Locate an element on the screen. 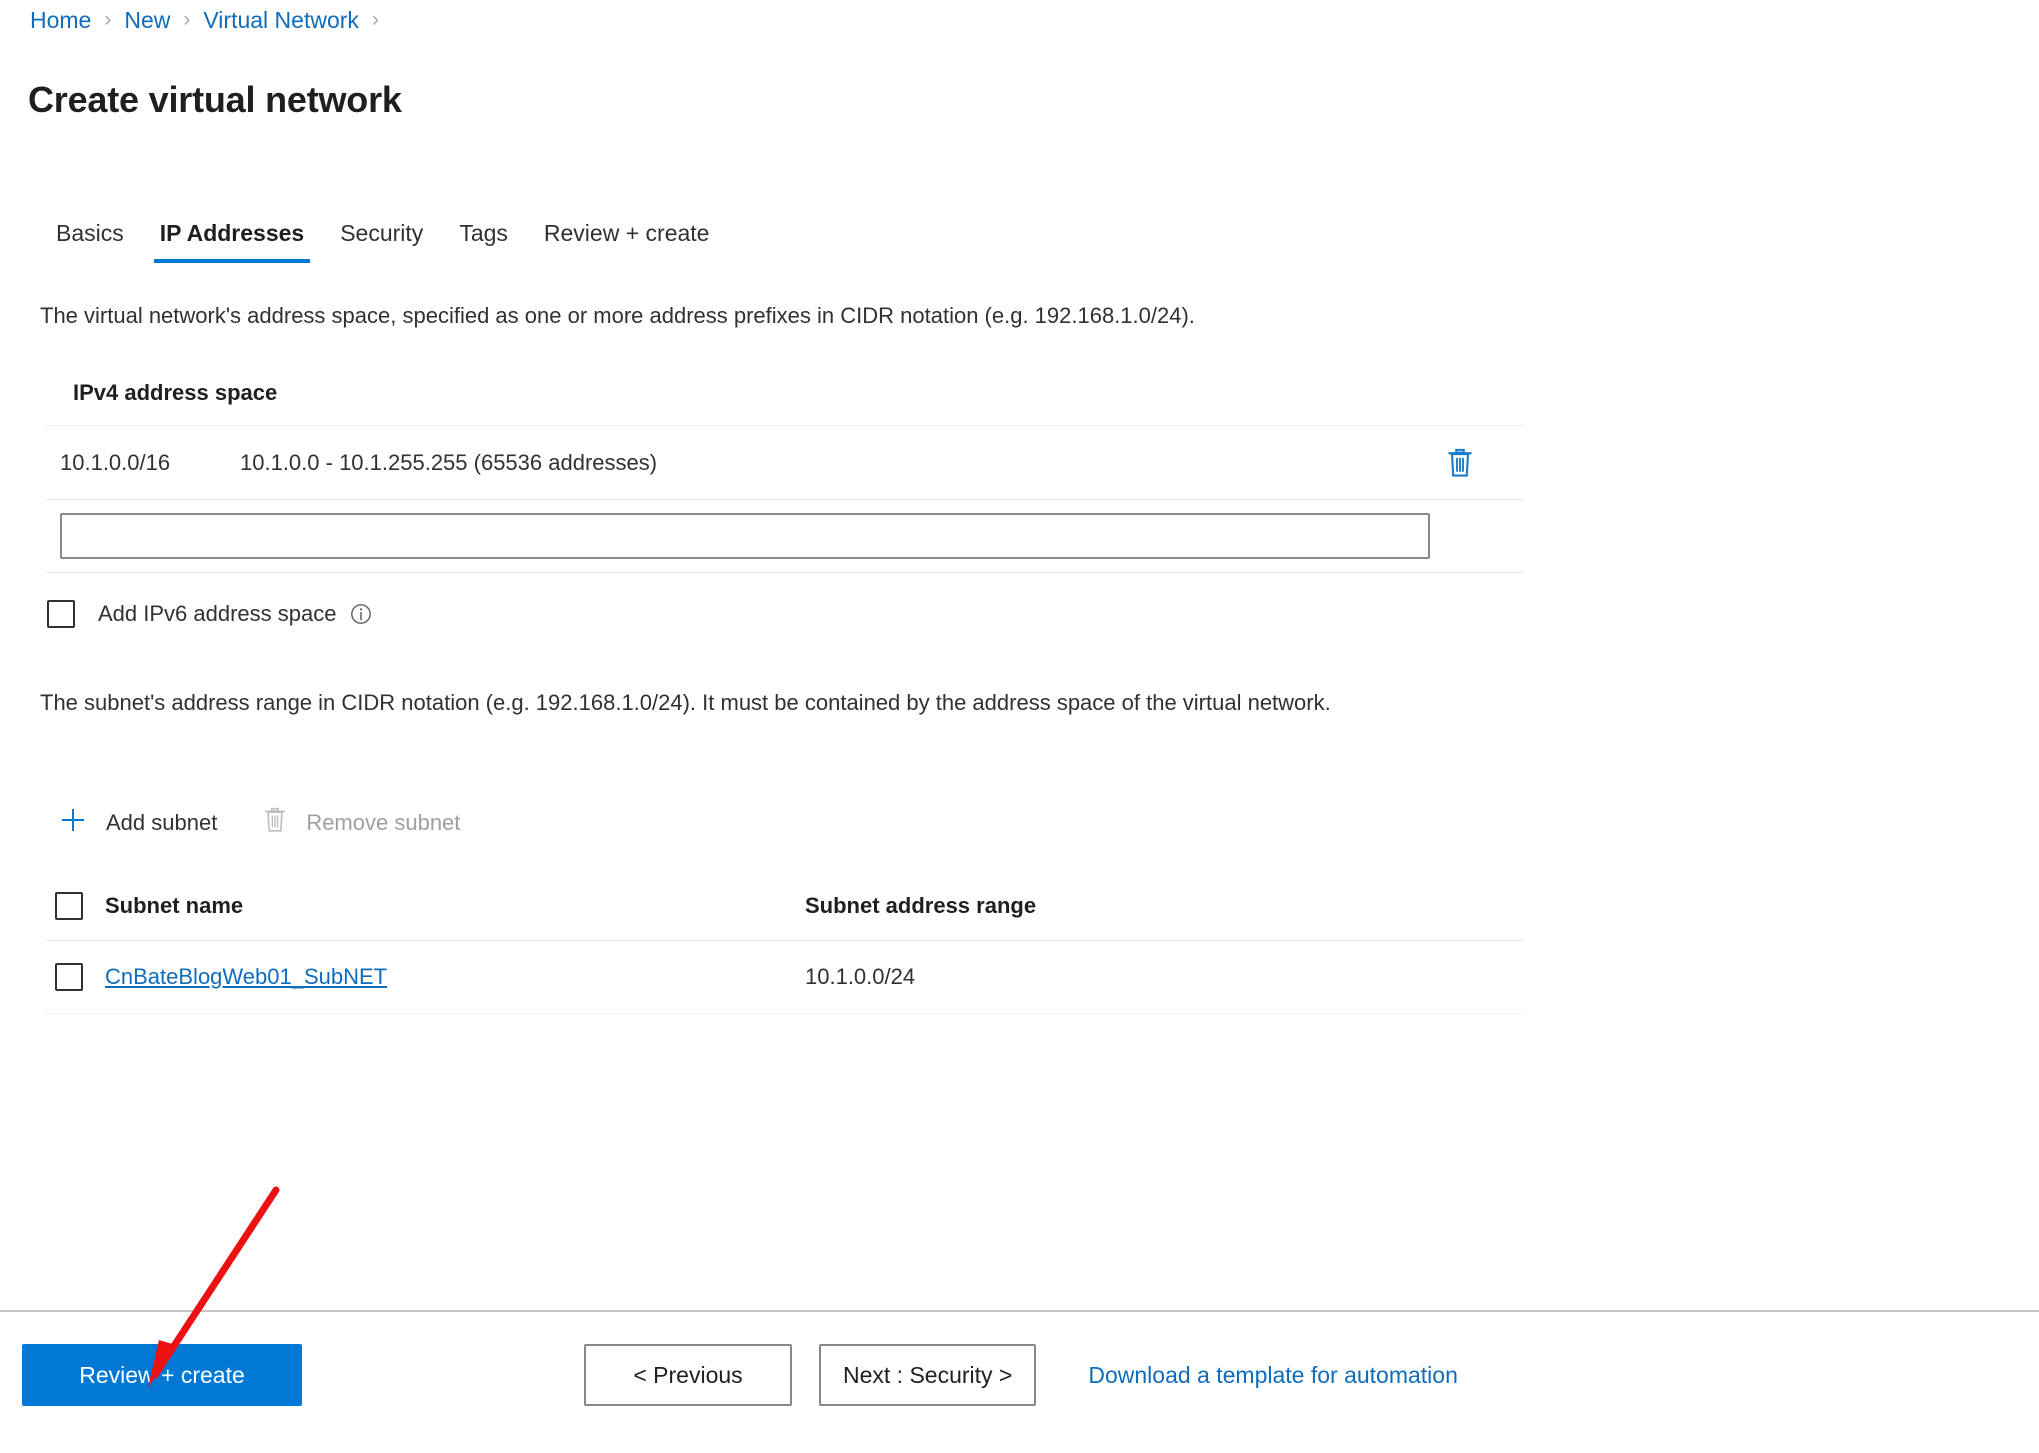  next-security-button: Next : Security > is located at coordinates (928, 1375).